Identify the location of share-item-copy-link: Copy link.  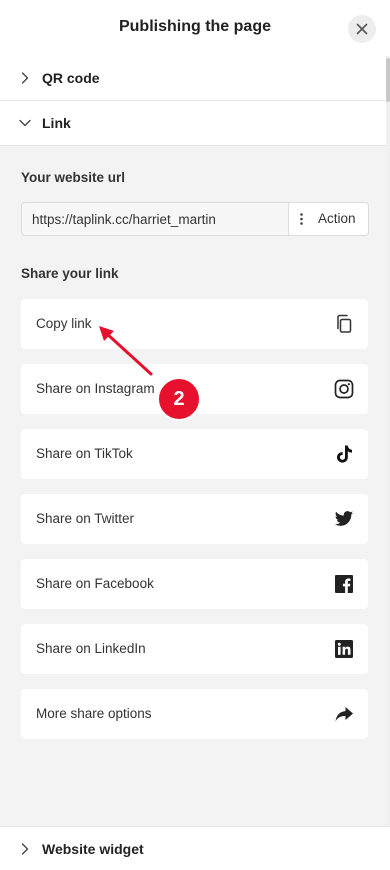
(194, 324).